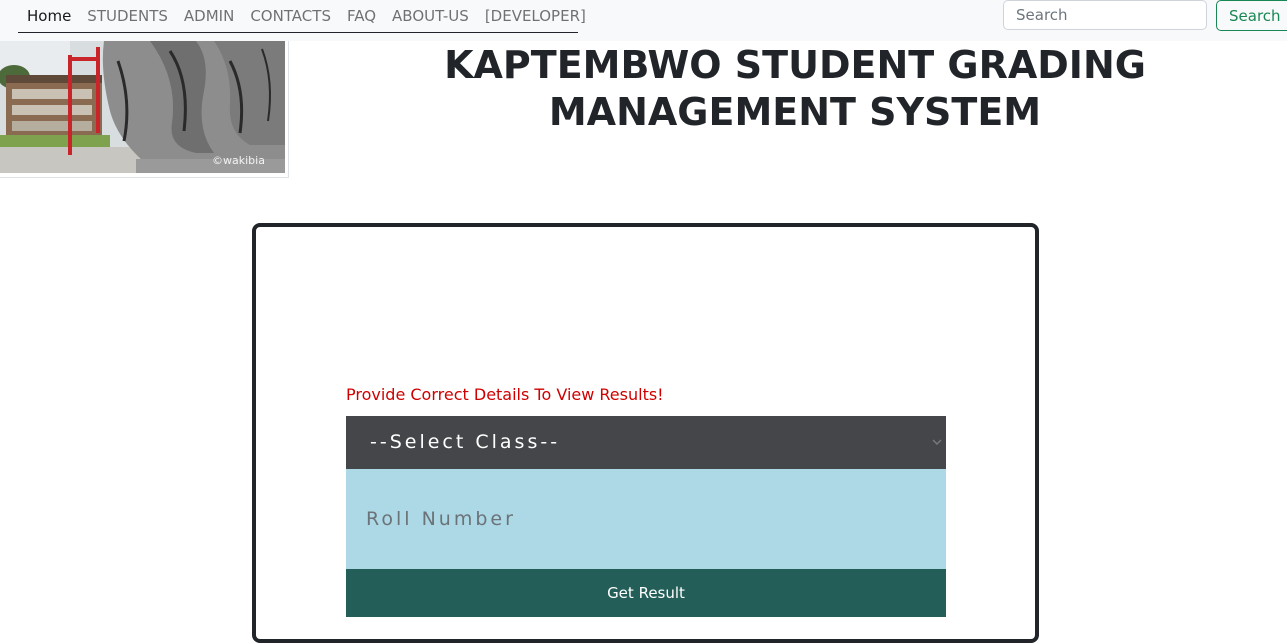  Describe the element at coordinates (238, 160) in the screenshot. I see `photo-watermark: ©wakibia` at that location.